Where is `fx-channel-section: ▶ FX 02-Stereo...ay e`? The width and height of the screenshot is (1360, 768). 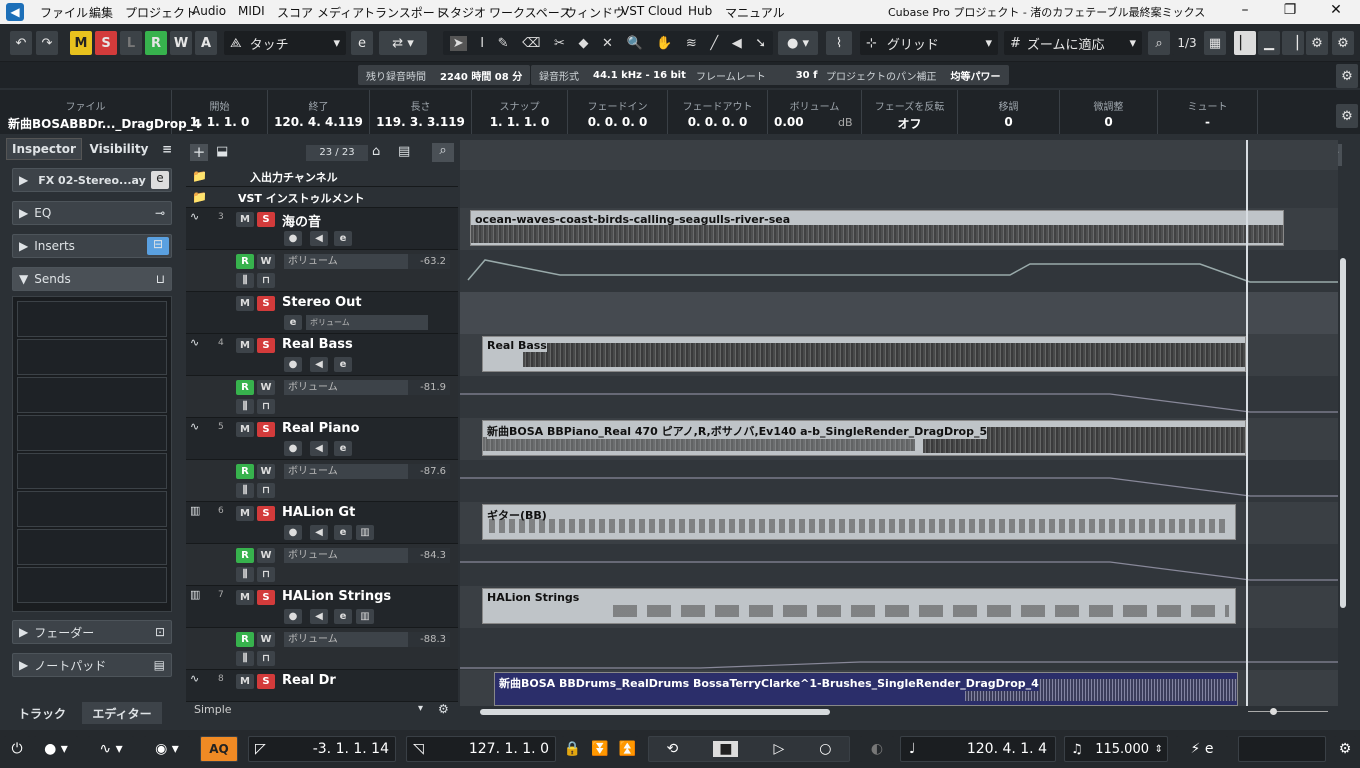 fx-channel-section: ▶ FX 02-Stereo...ay e is located at coordinates (92, 180).